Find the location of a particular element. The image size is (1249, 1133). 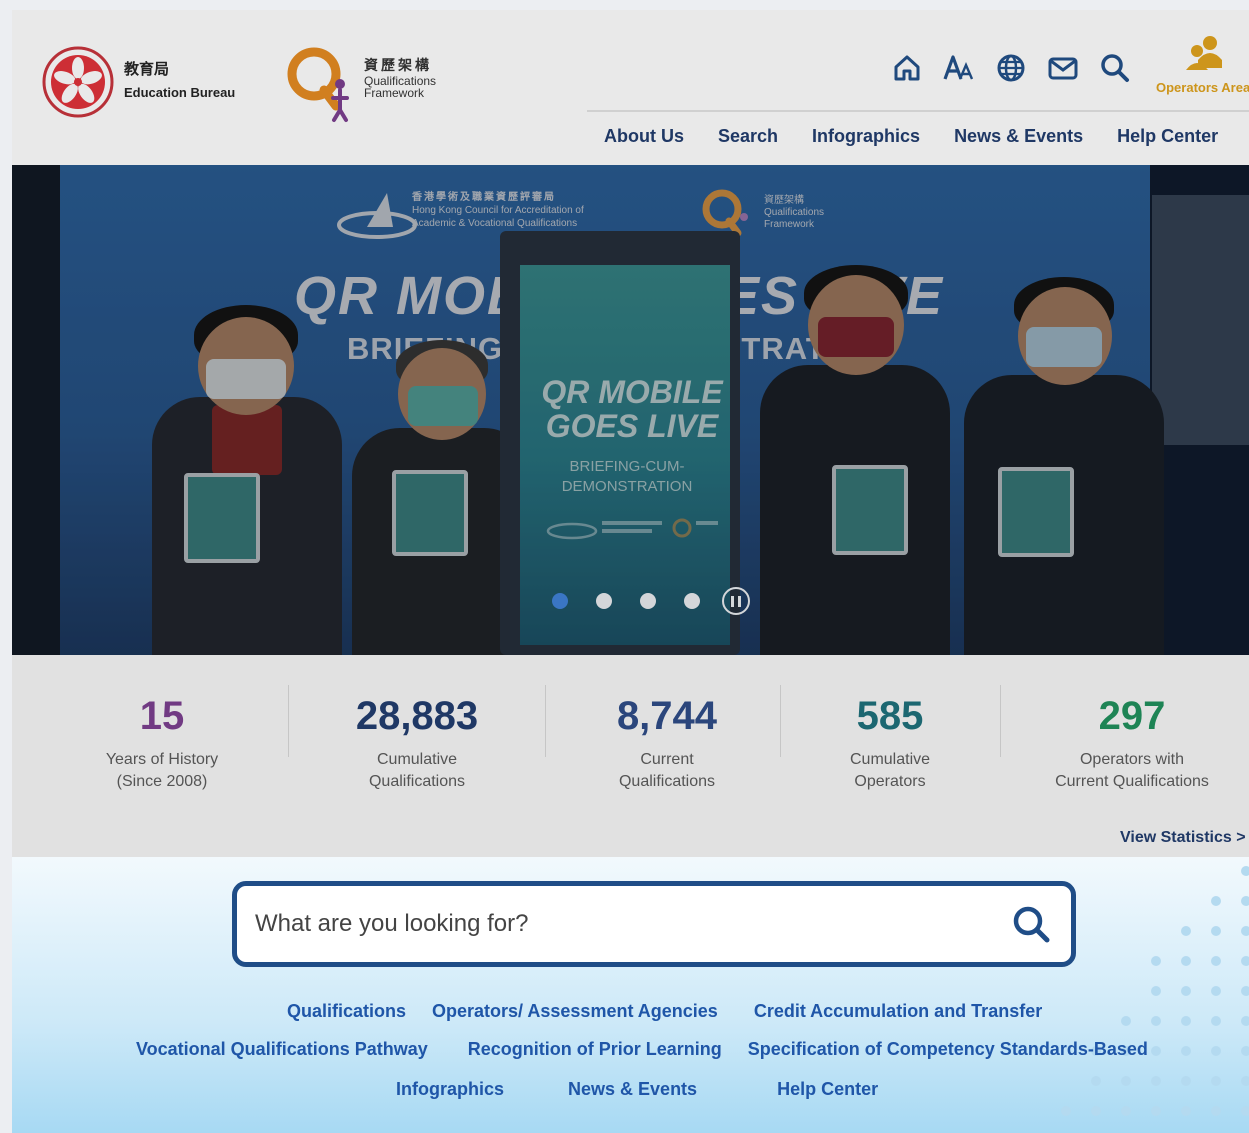

search-submit-icon is located at coordinates (1032, 925).